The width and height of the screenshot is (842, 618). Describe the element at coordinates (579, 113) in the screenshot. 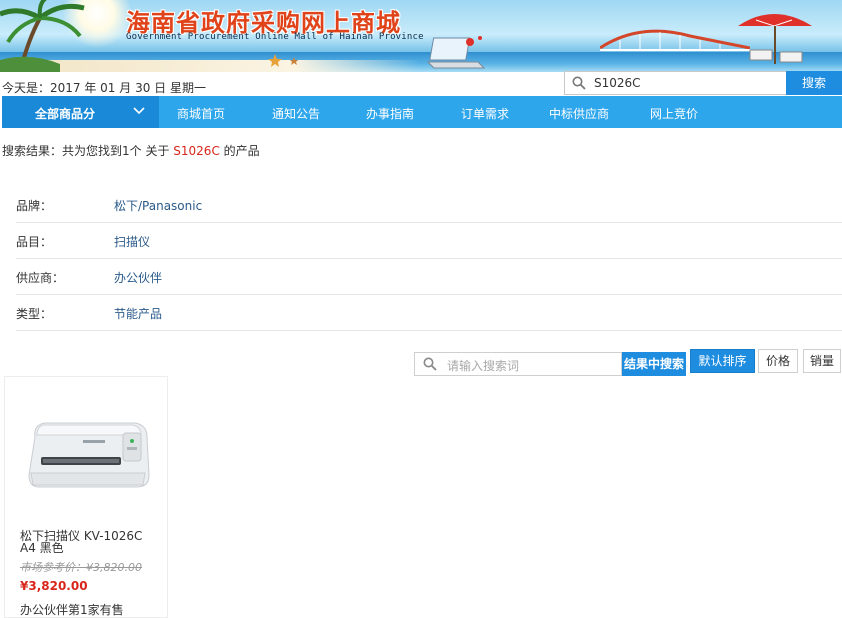

I see `nav-item-suppliers: 中标供应商` at that location.